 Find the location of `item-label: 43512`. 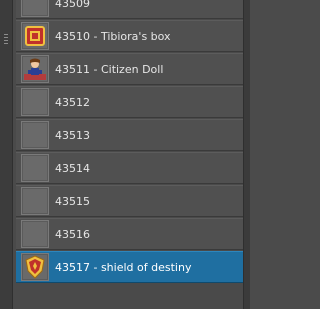

item-label: 43512 is located at coordinates (72, 102).